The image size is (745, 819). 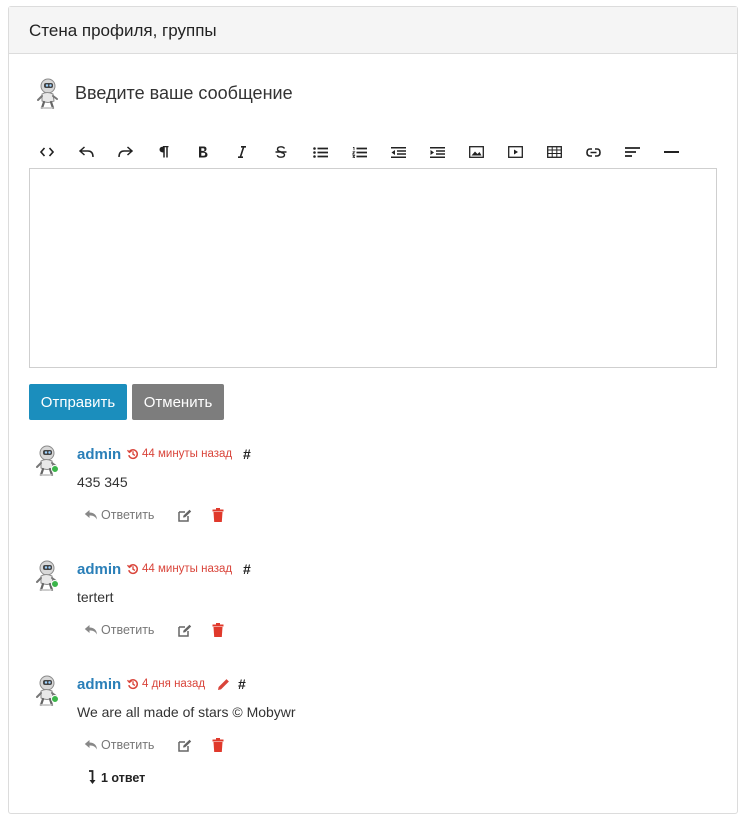 What do you see at coordinates (184, 93) in the screenshot?
I see `compose-prompt: Введите ваше сообщение` at bounding box center [184, 93].